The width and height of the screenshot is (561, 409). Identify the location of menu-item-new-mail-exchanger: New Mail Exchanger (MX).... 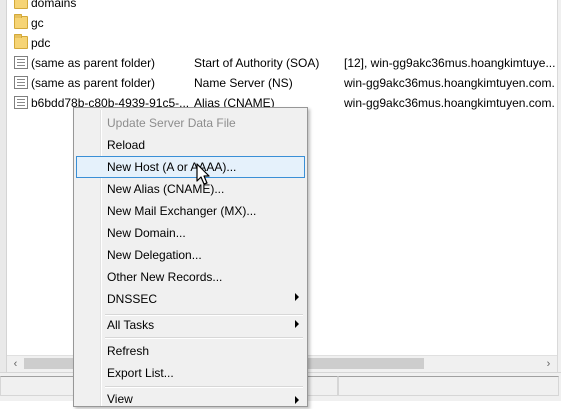
(190, 211).